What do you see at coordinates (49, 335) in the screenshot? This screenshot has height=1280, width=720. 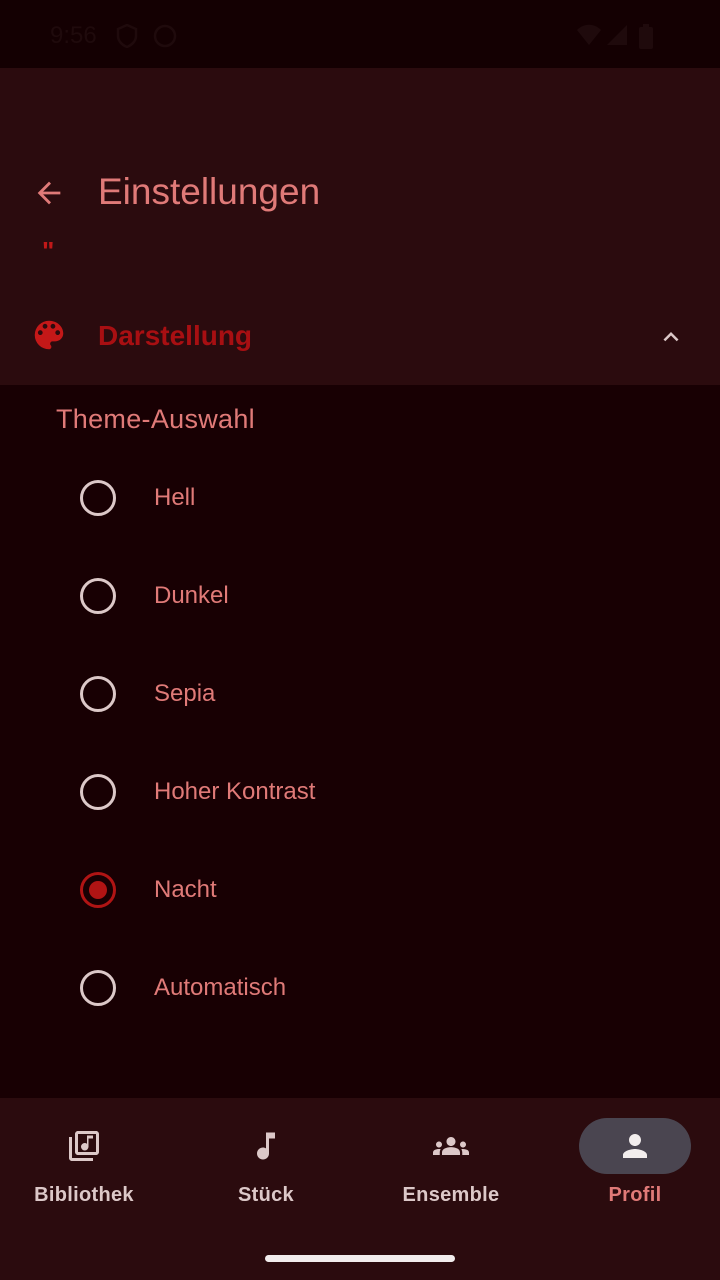 I see `palette-icon` at bounding box center [49, 335].